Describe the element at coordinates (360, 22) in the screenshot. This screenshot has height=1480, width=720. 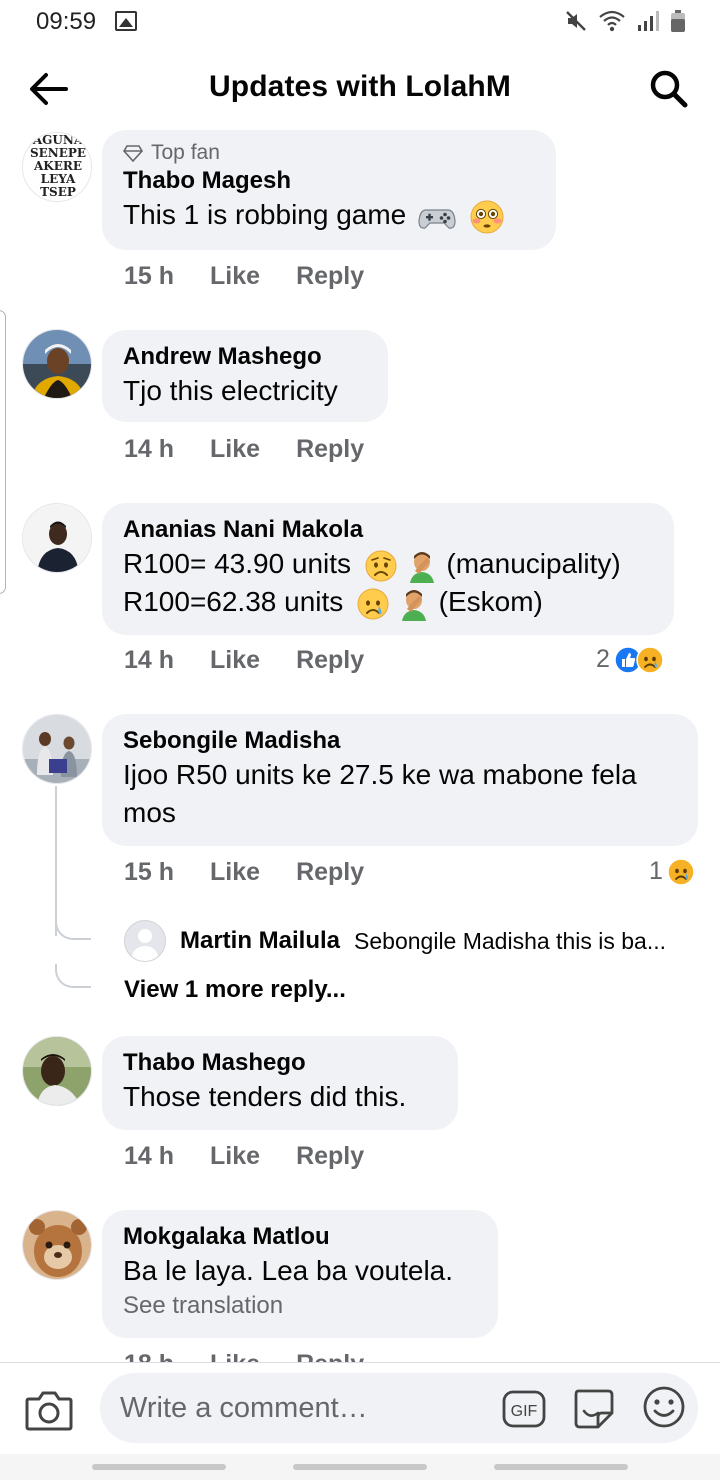
I see `status-bar: 09:59` at that location.